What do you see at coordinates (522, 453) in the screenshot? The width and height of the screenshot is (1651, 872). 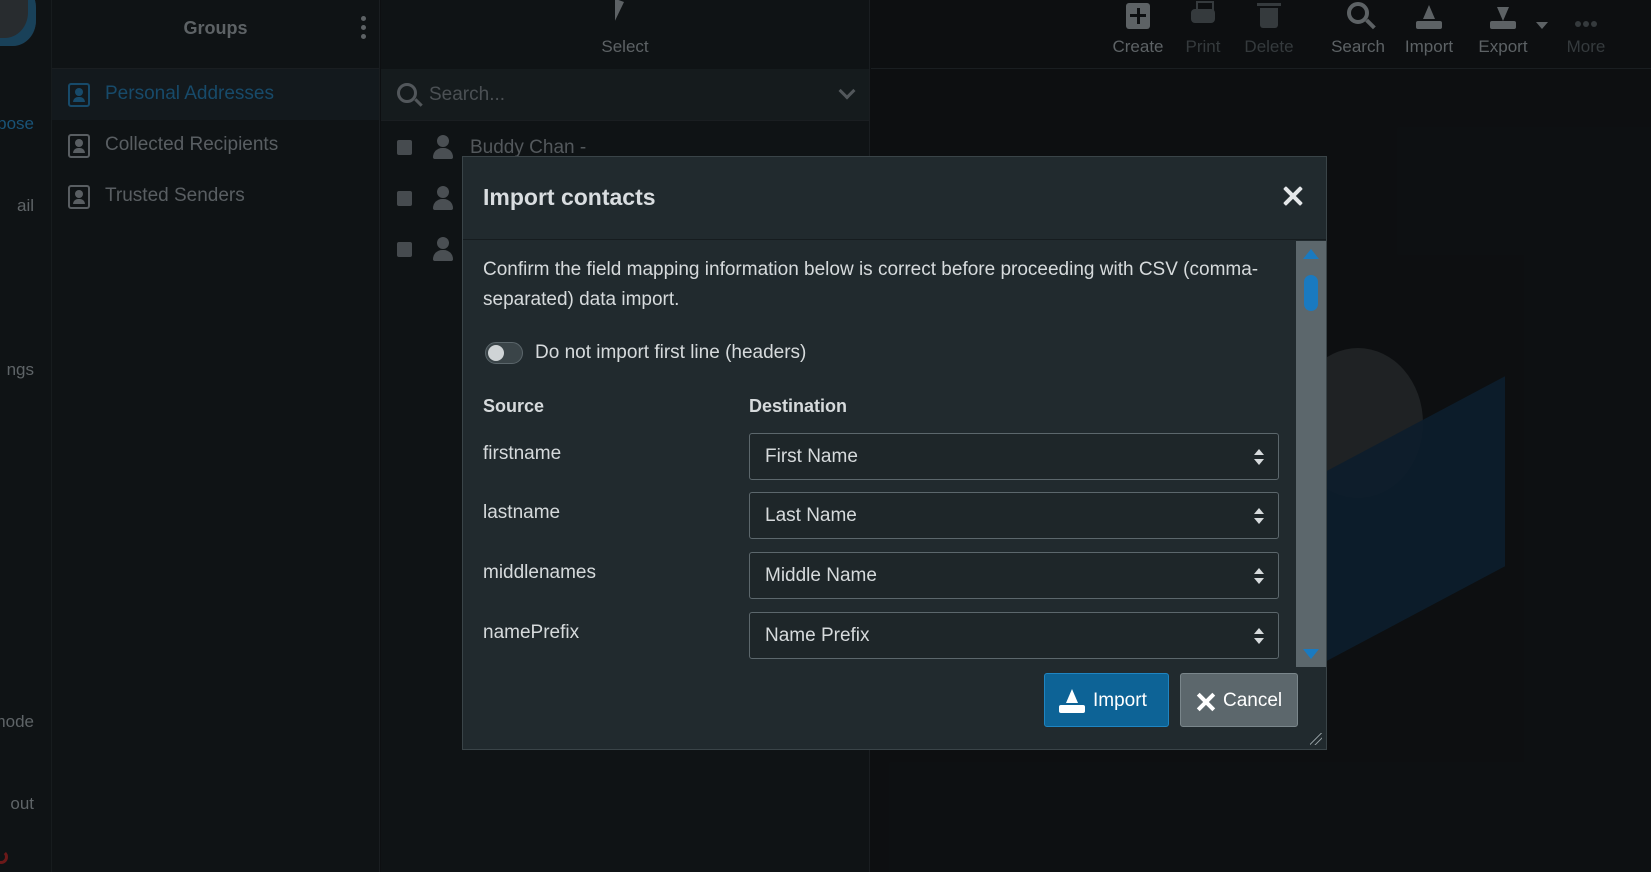 I see `source-field: firstname` at bounding box center [522, 453].